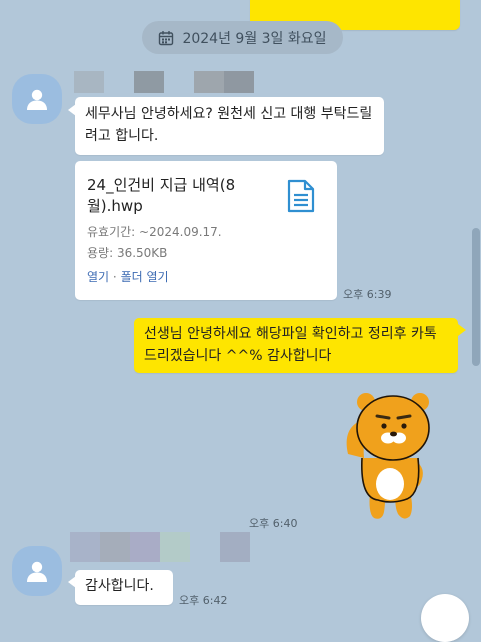 The height and width of the screenshot is (642, 481). I want to click on date-divider: 2024년 9월 3일 화요일, so click(242, 37).